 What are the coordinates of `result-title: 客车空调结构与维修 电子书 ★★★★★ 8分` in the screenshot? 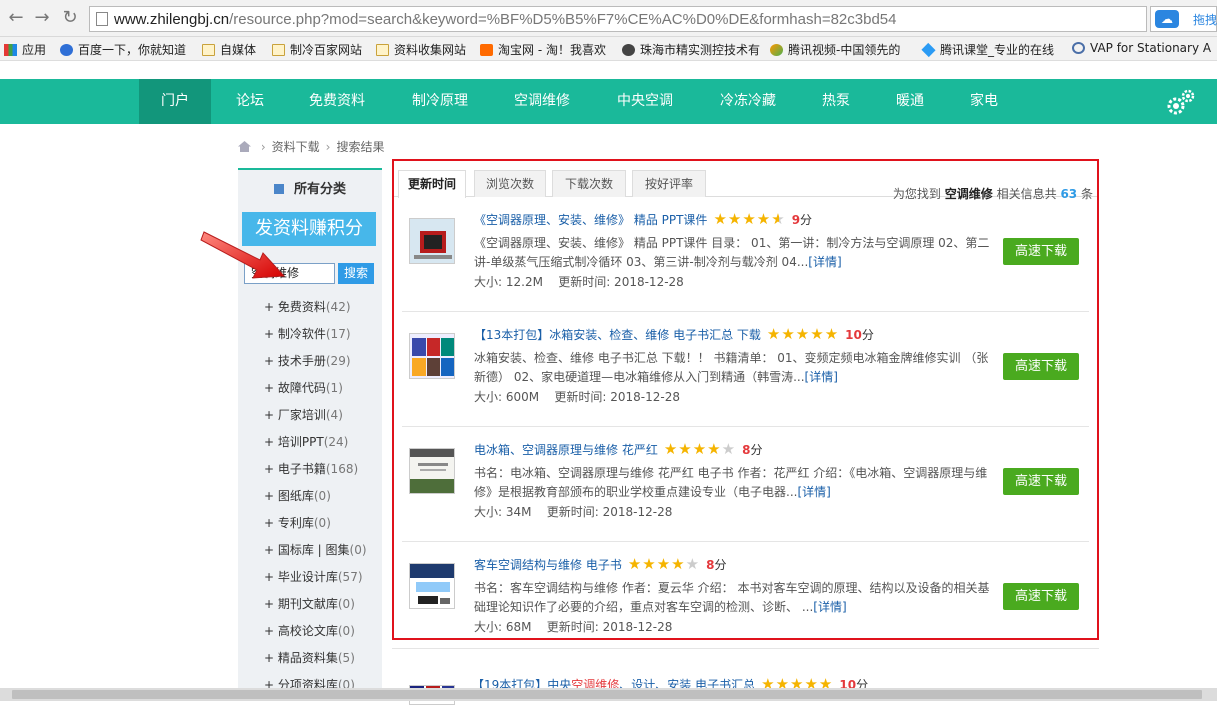 It's located at (600, 564).